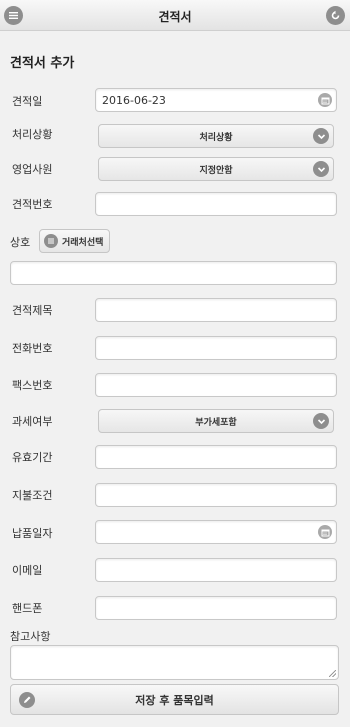  I want to click on mobile-field, so click(216, 608).